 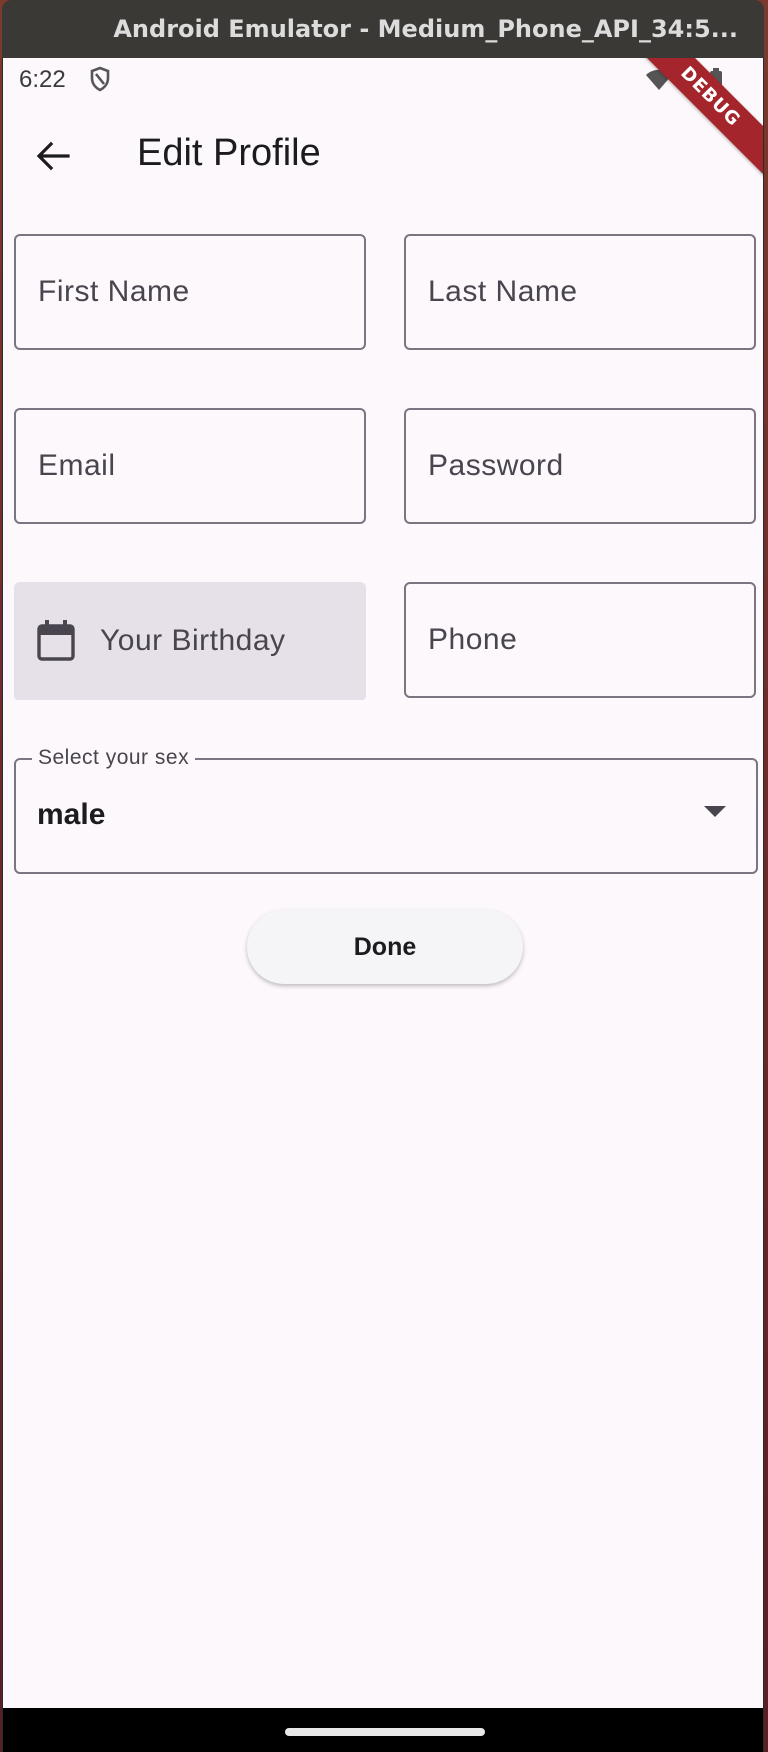 What do you see at coordinates (42, 79) in the screenshot?
I see `status-time: 6:22` at bounding box center [42, 79].